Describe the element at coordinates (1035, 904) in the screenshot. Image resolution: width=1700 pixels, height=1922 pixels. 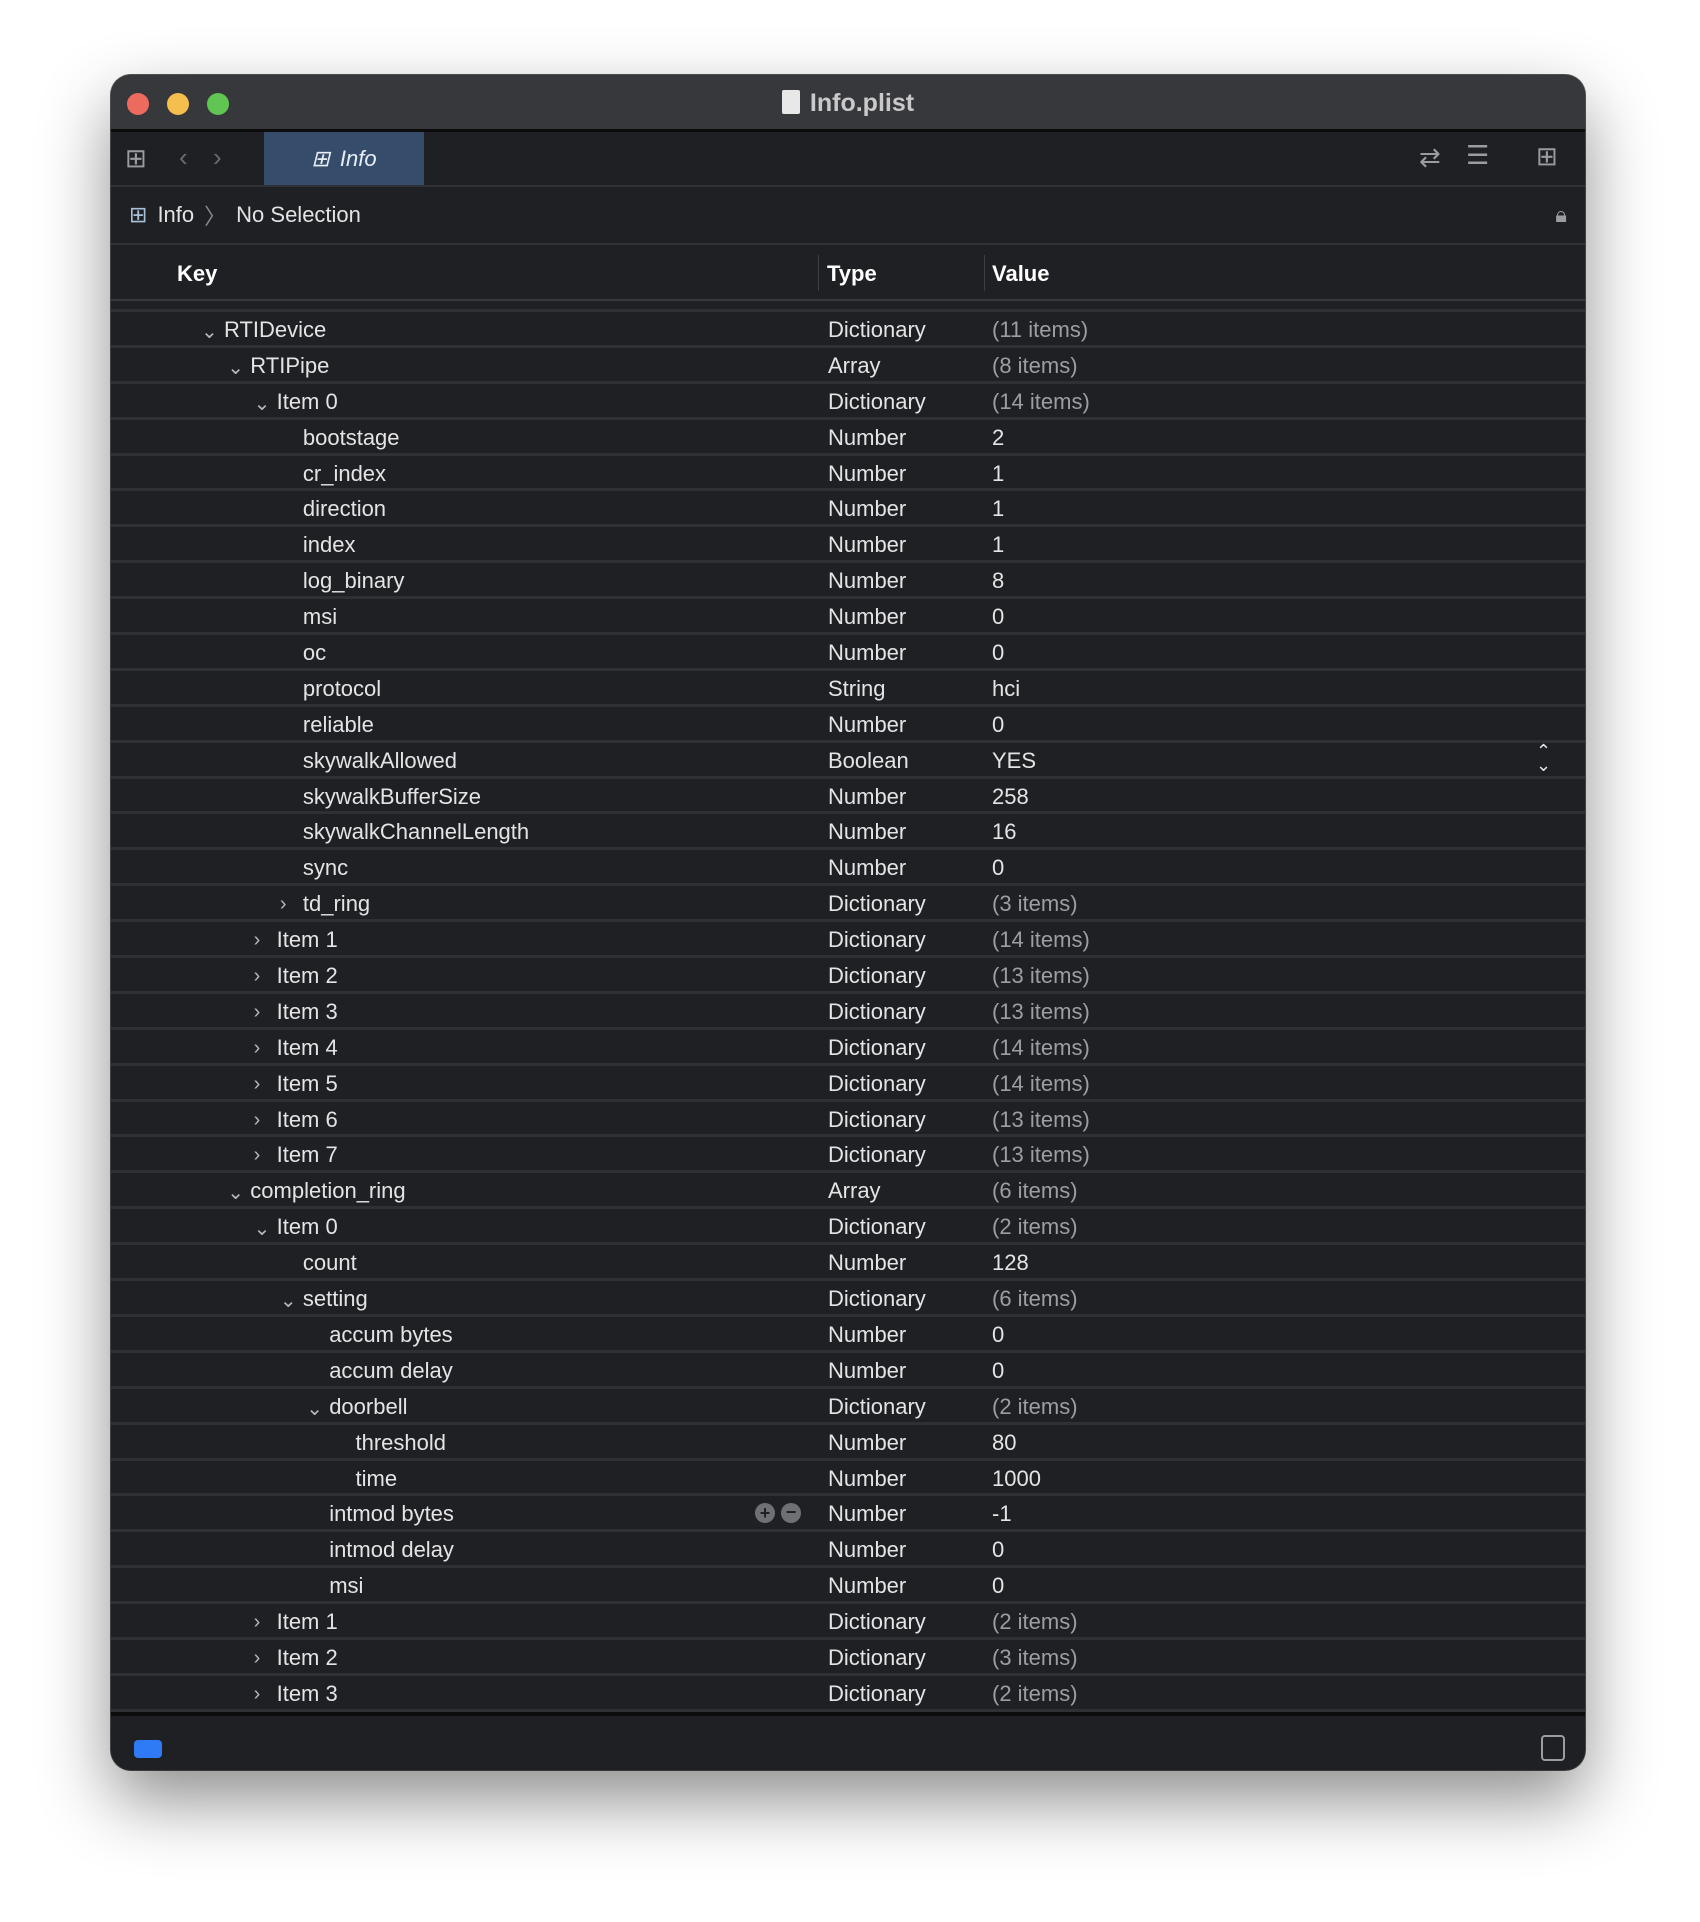
I see `row-value: (3 items)` at that location.